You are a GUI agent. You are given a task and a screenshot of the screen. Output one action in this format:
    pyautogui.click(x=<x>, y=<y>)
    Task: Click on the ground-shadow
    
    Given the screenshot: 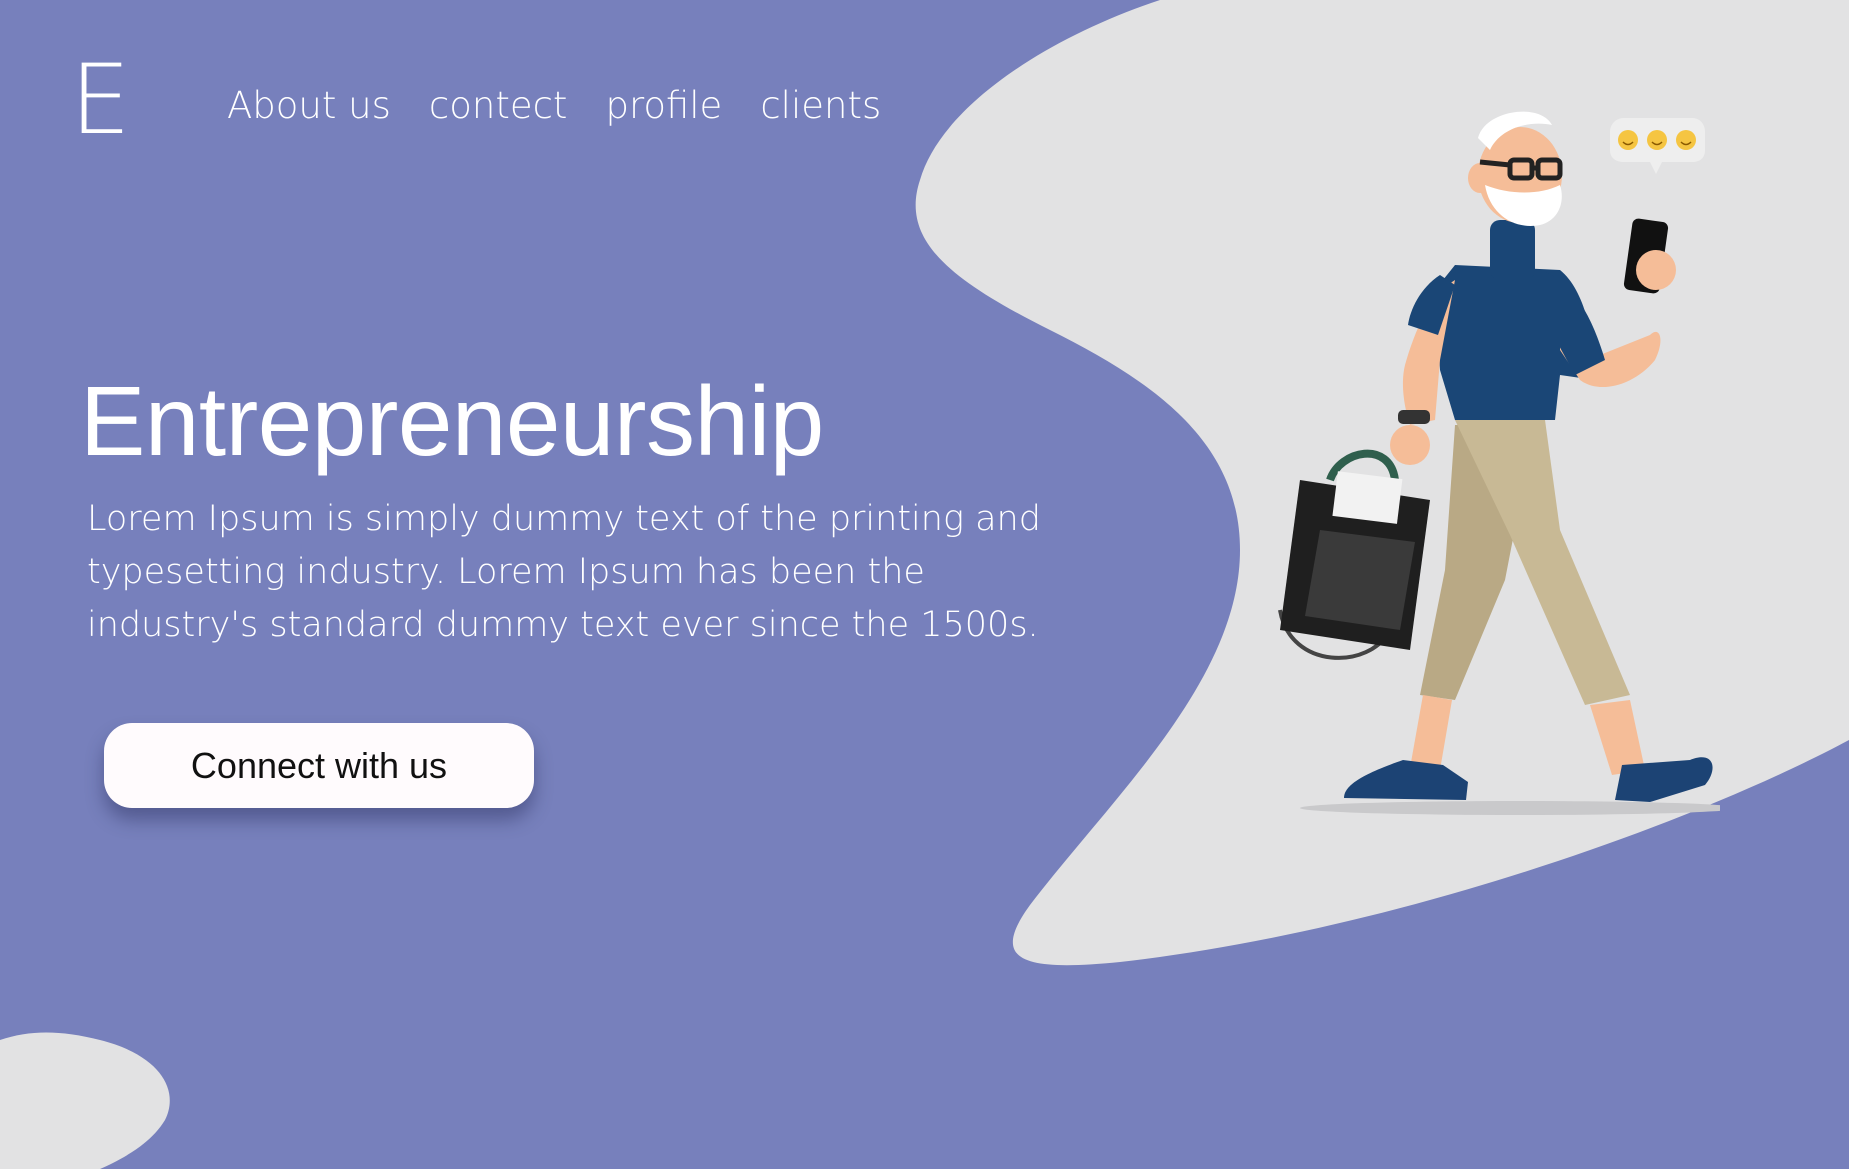 What is the action you would take?
    pyautogui.click(x=1510, y=808)
    